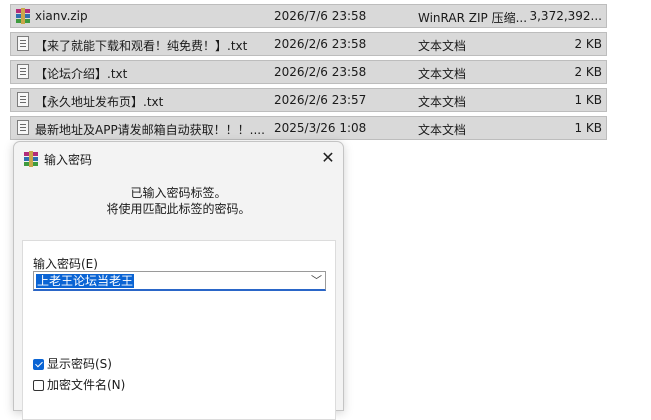  What do you see at coordinates (61, 16) in the screenshot?
I see `file-name: xianv.zip` at bounding box center [61, 16].